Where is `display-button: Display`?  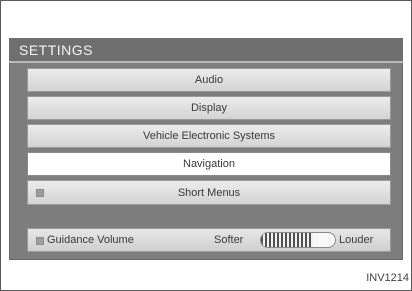 display-button: Display is located at coordinates (209, 108).